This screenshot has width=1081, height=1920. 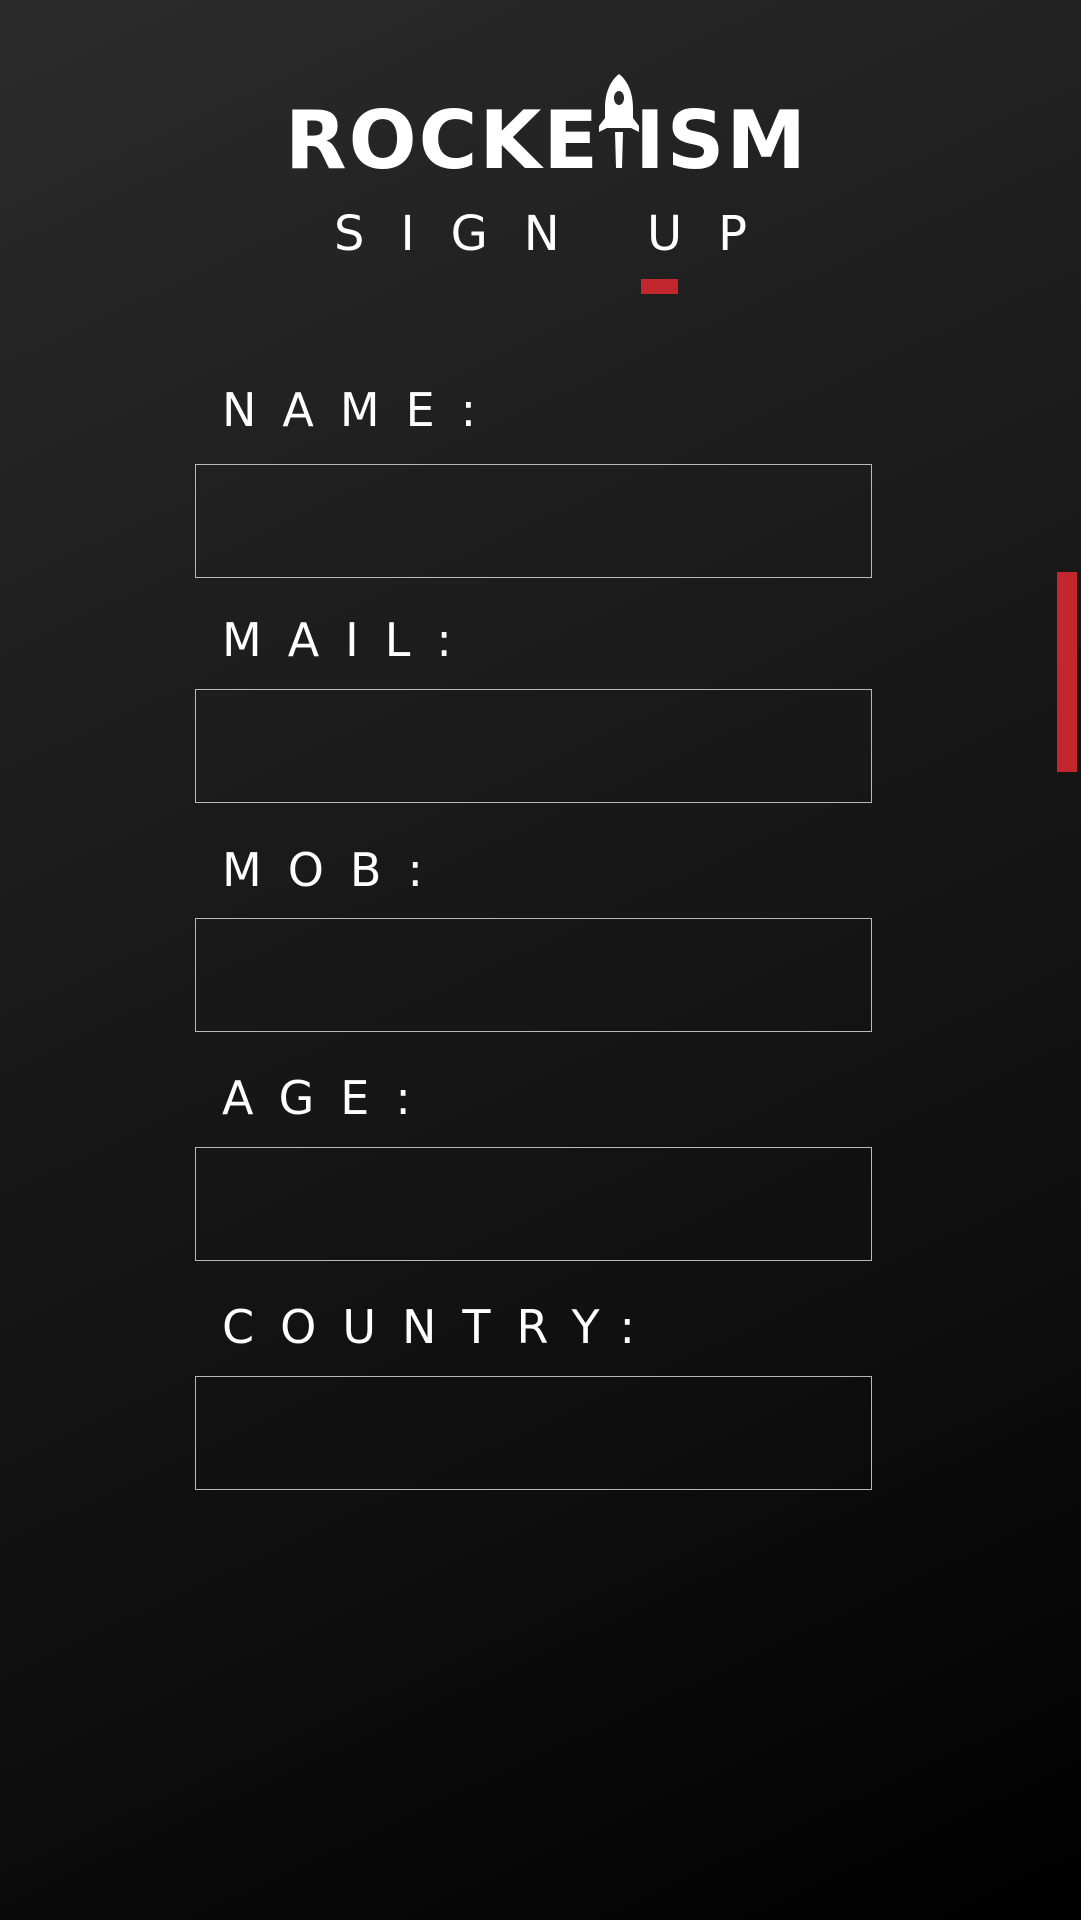 I want to click on rocket-icon, so click(x=619, y=121).